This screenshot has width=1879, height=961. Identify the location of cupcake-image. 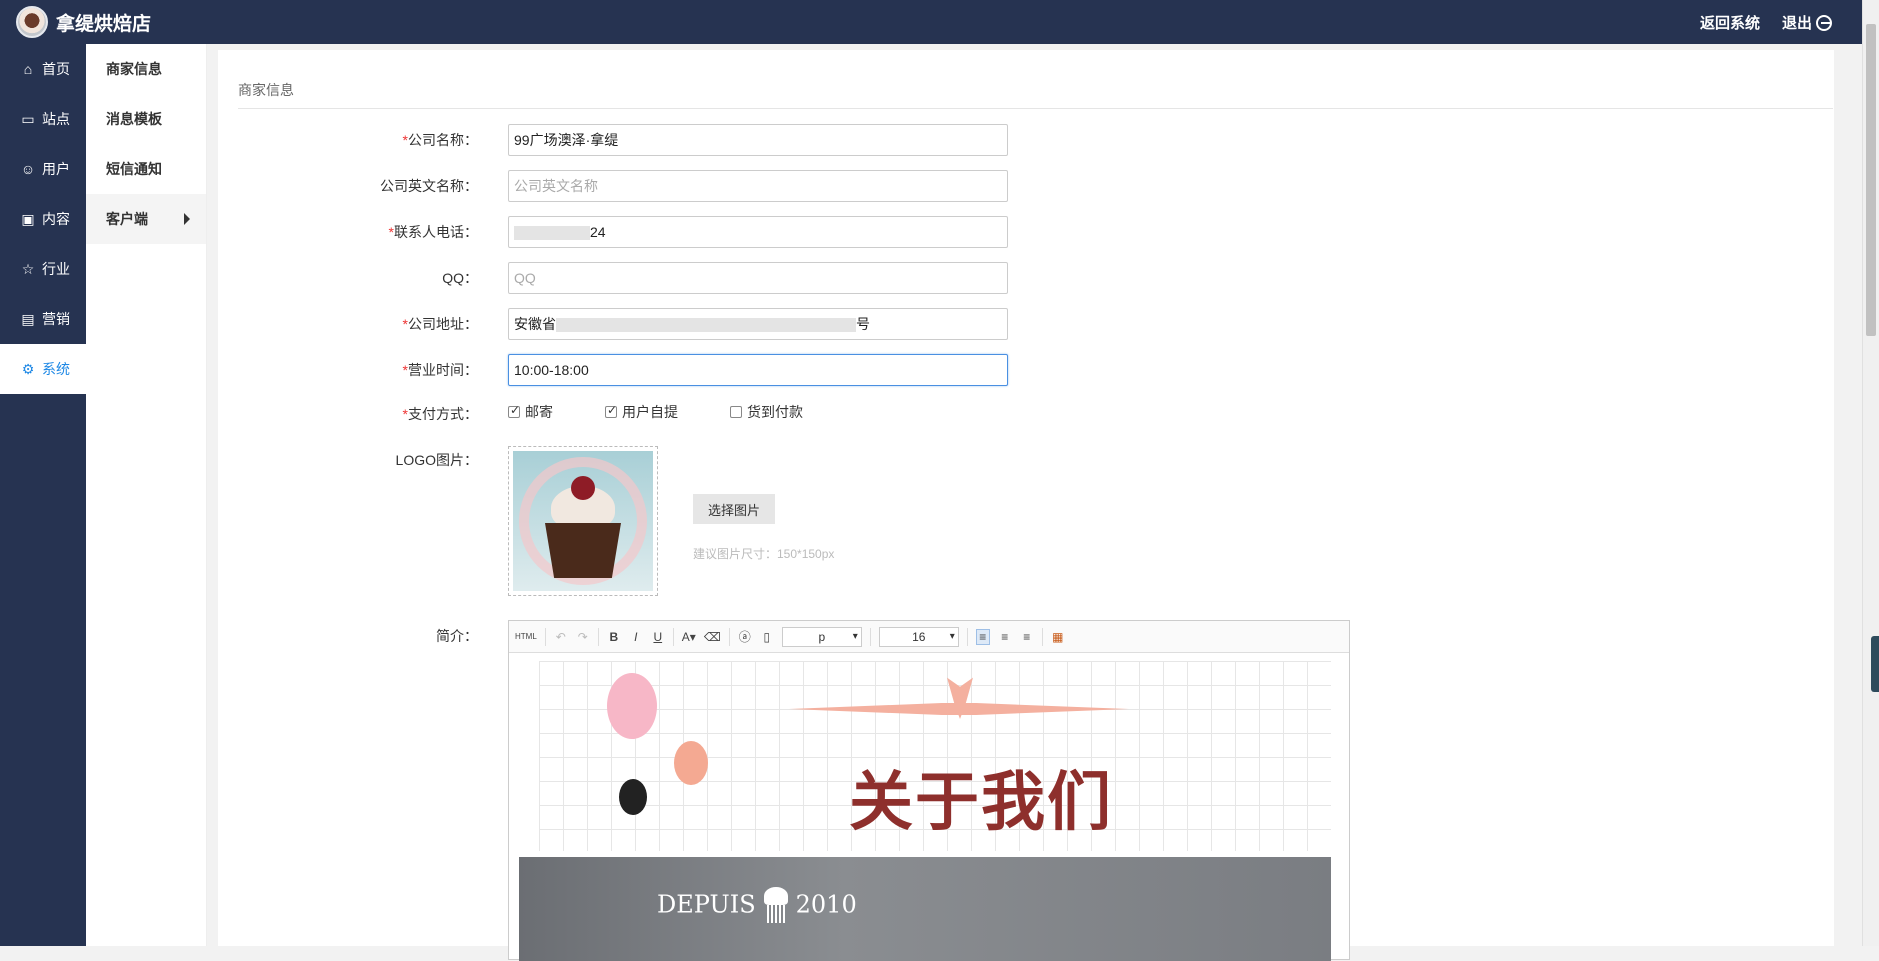
(583, 521).